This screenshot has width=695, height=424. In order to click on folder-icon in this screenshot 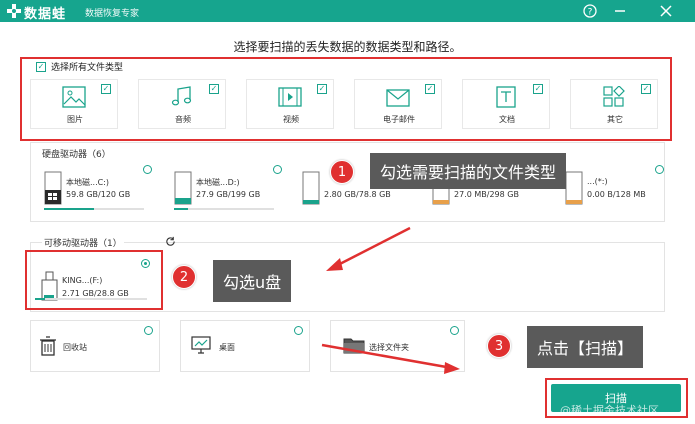, I will do `click(354, 346)`.